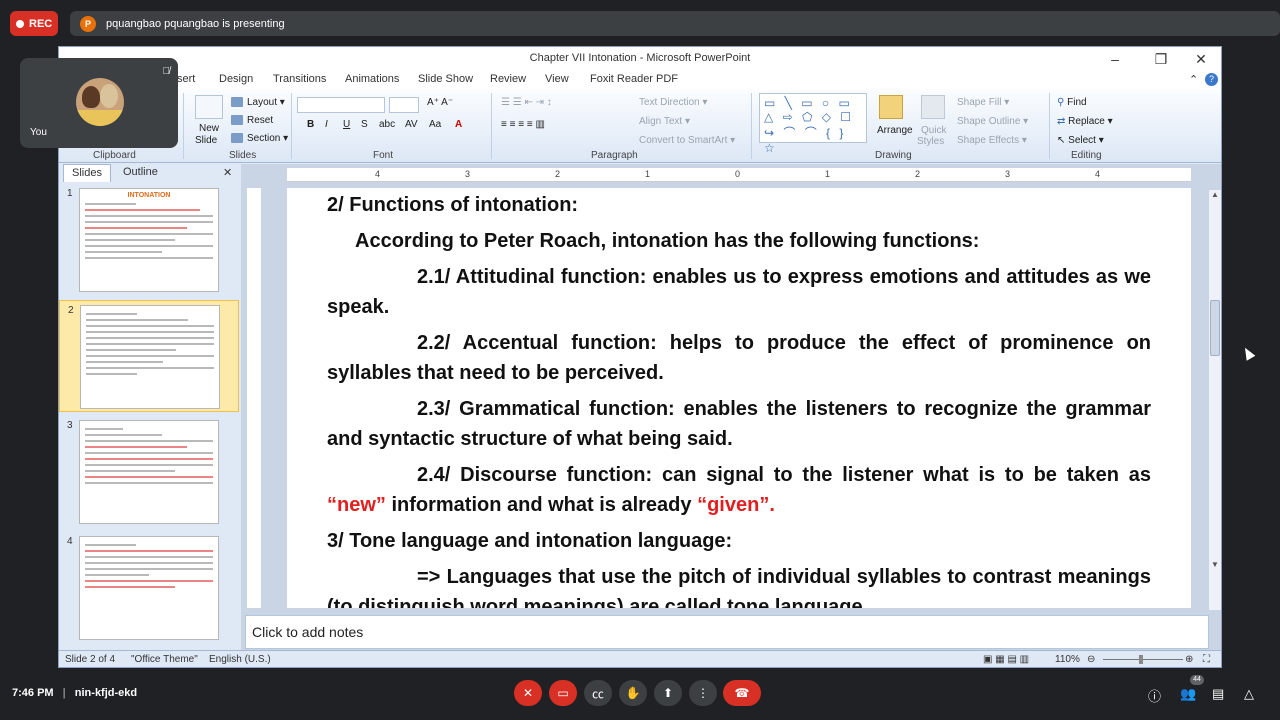 The image size is (1280, 720). What do you see at coordinates (240, 659) in the screenshot?
I see `language-indicator: English (U.S.)` at bounding box center [240, 659].